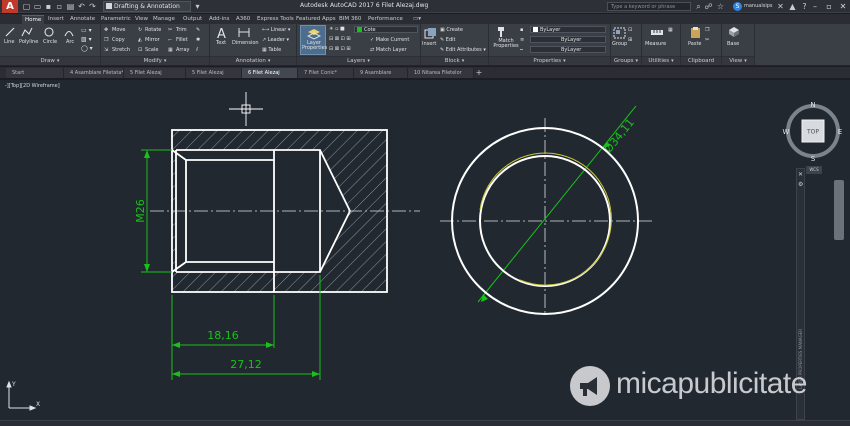  Describe the element at coordinates (568, 39) in the screenshot. I see `lineweight-dropdown: ByLayer` at that location.